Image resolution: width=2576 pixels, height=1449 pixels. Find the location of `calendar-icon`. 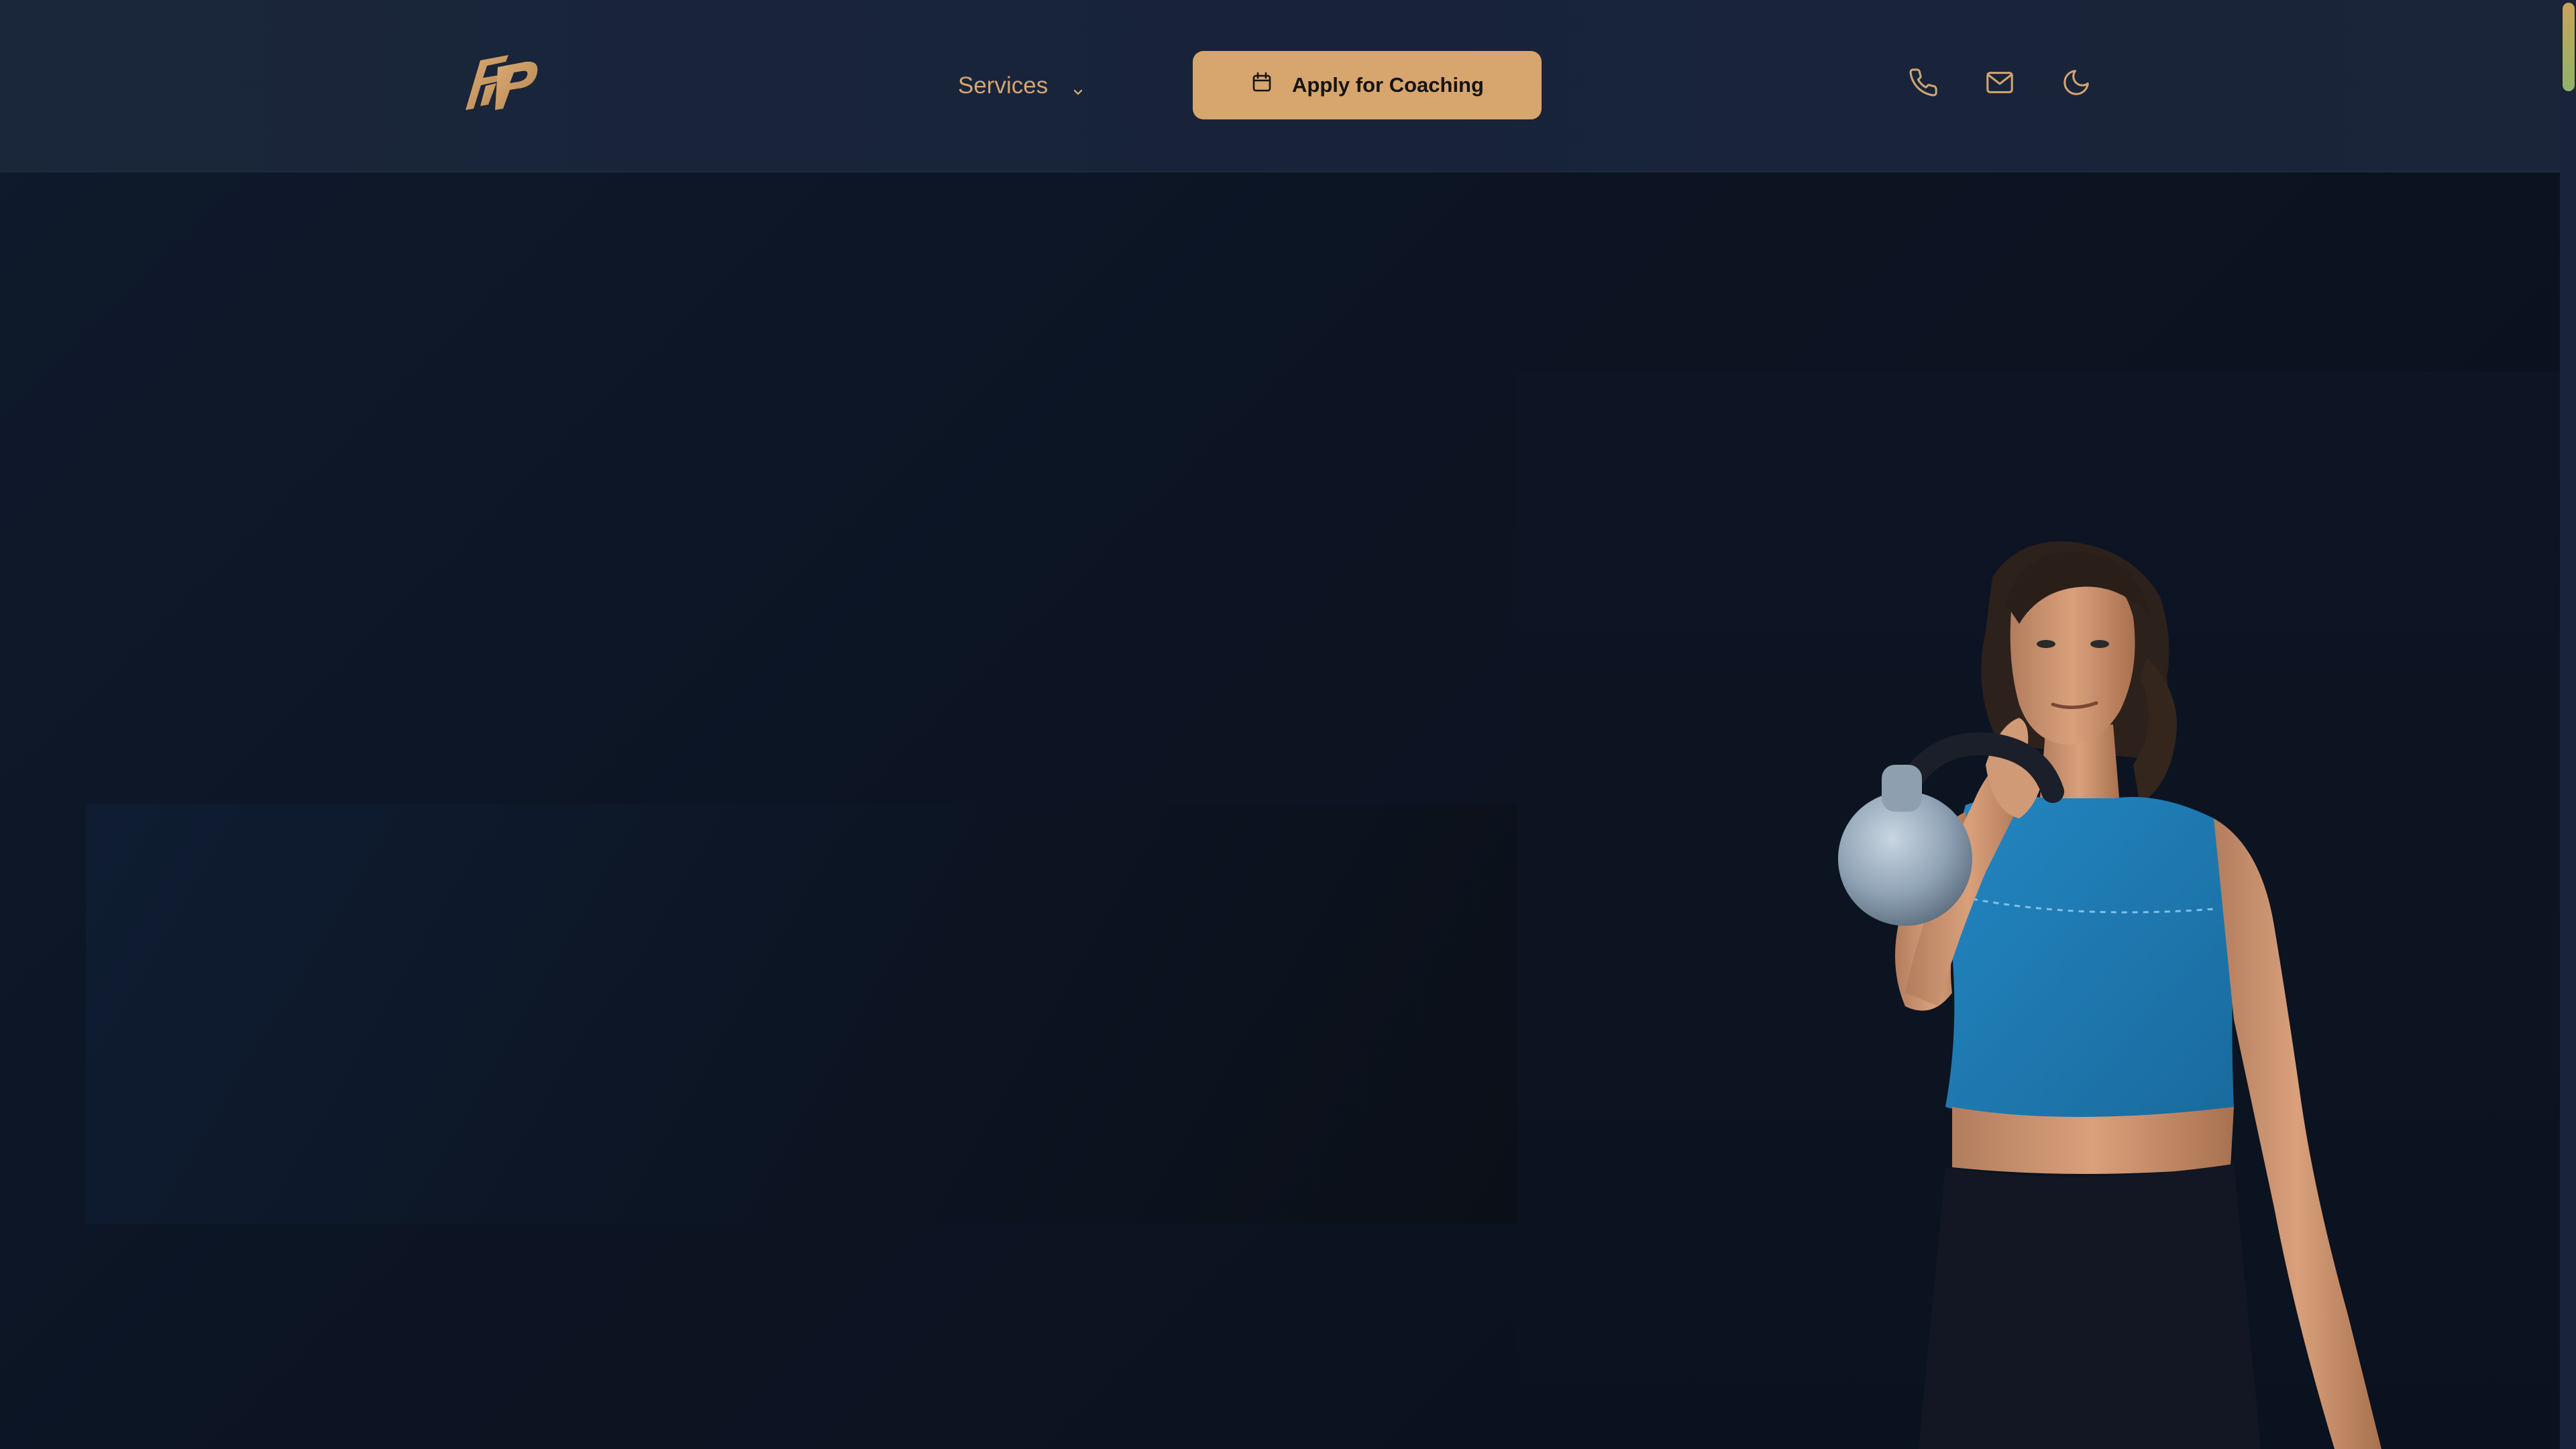

calendar-icon is located at coordinates (1261, 85).